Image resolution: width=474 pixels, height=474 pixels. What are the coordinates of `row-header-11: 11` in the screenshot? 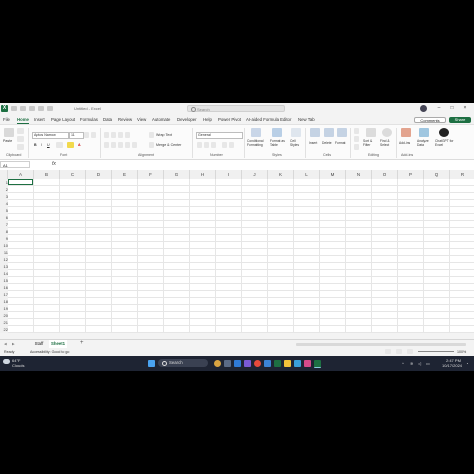 It's located at (4, 252).